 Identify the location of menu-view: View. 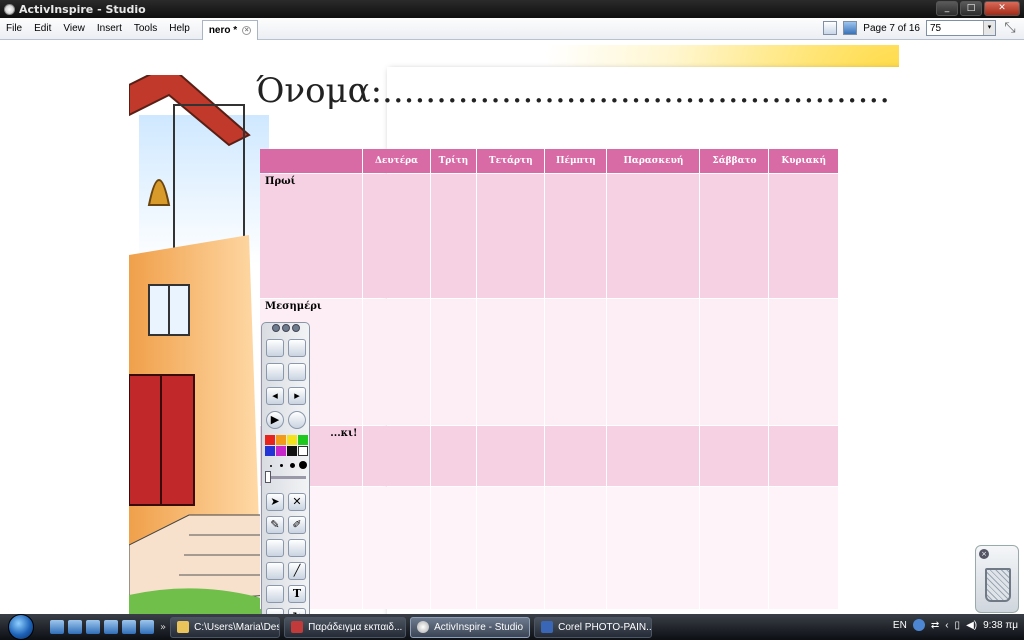
(74, 28).